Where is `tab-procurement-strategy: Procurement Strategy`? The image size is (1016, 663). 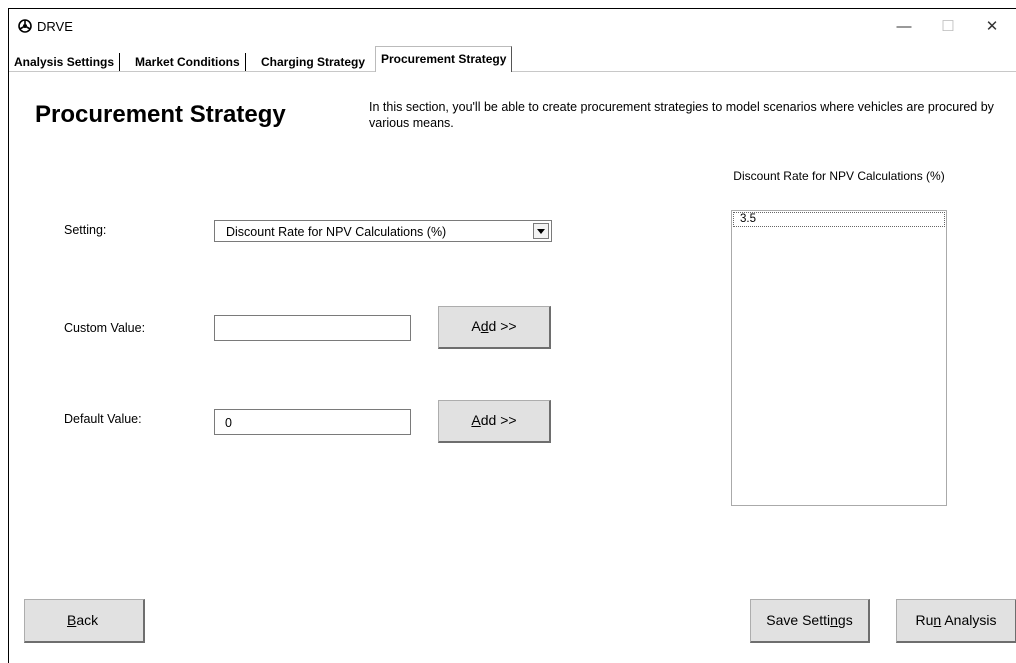
tab-procurement-strategy: Procurement Strategy is located at coordinates (444, 59).